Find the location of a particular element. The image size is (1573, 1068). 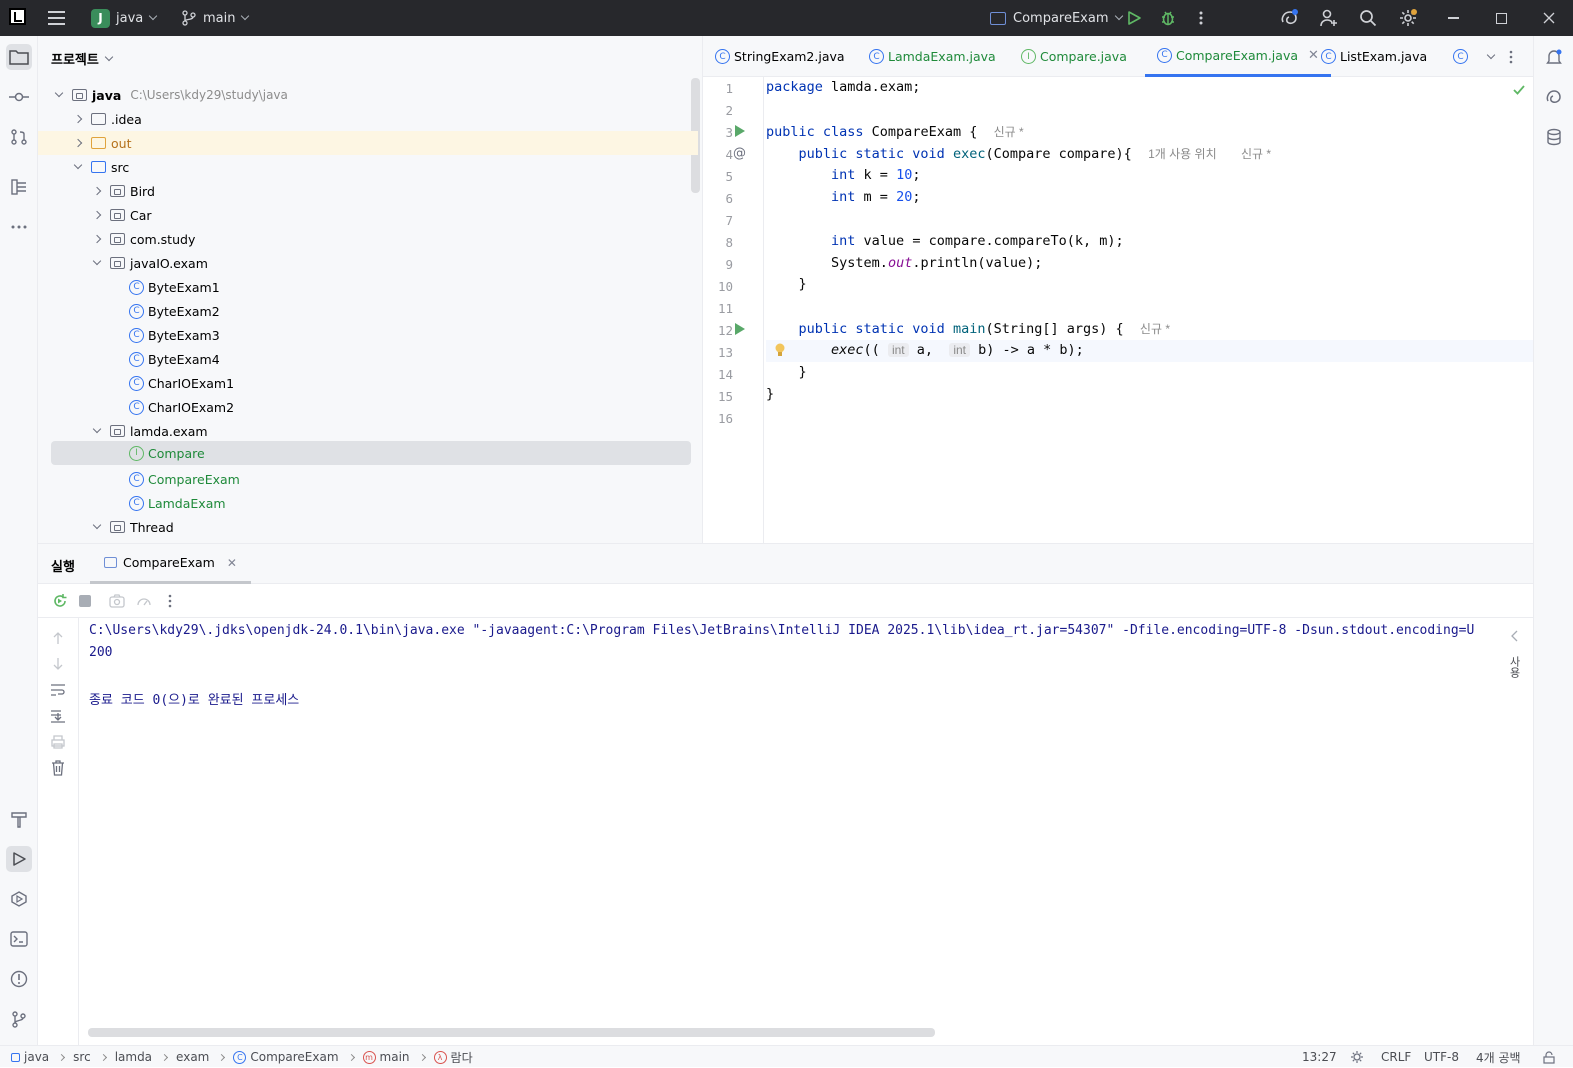

tree-item-chariOexam2: C CharIOExam2 is located at coordinates (368, 407).